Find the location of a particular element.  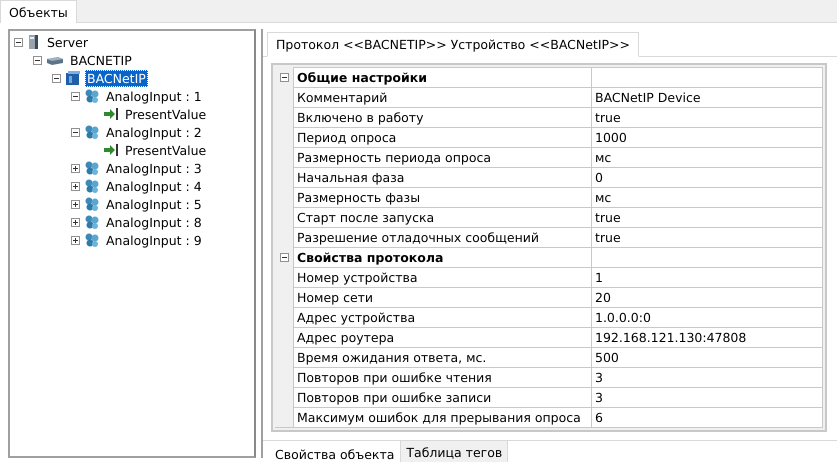

property-name: Старт после запуска is located at coordinates (442, 217).